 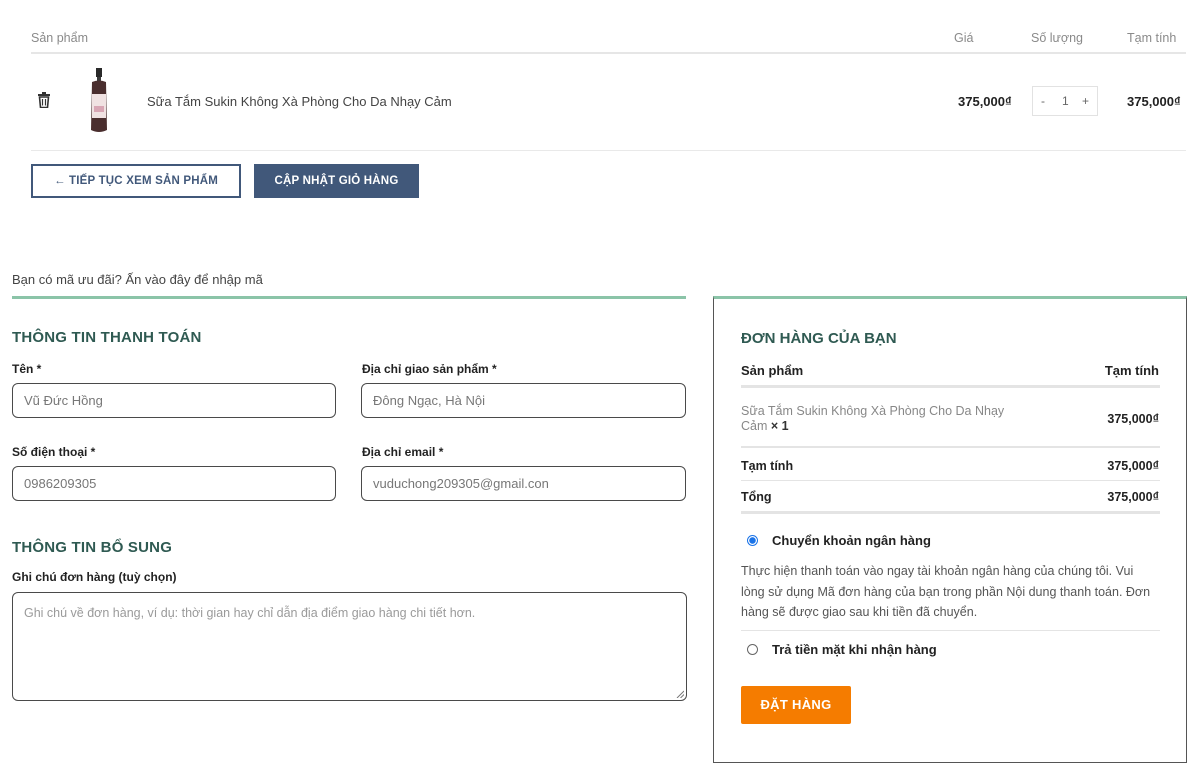 I want to click on phone-field: 0986209305, so click(x=174, y=483).